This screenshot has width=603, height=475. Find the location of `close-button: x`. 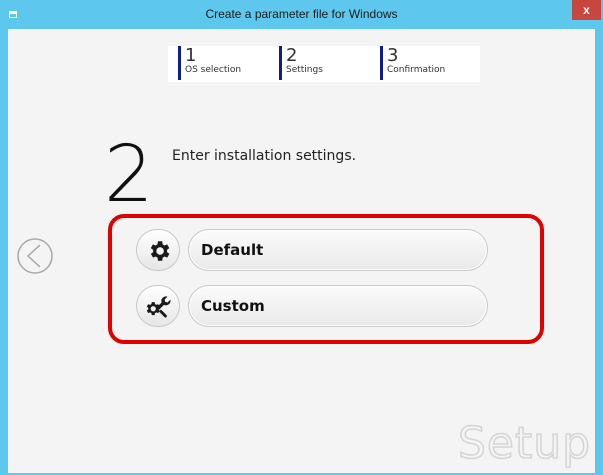

close-button: x is located at coordinates (586, 10).